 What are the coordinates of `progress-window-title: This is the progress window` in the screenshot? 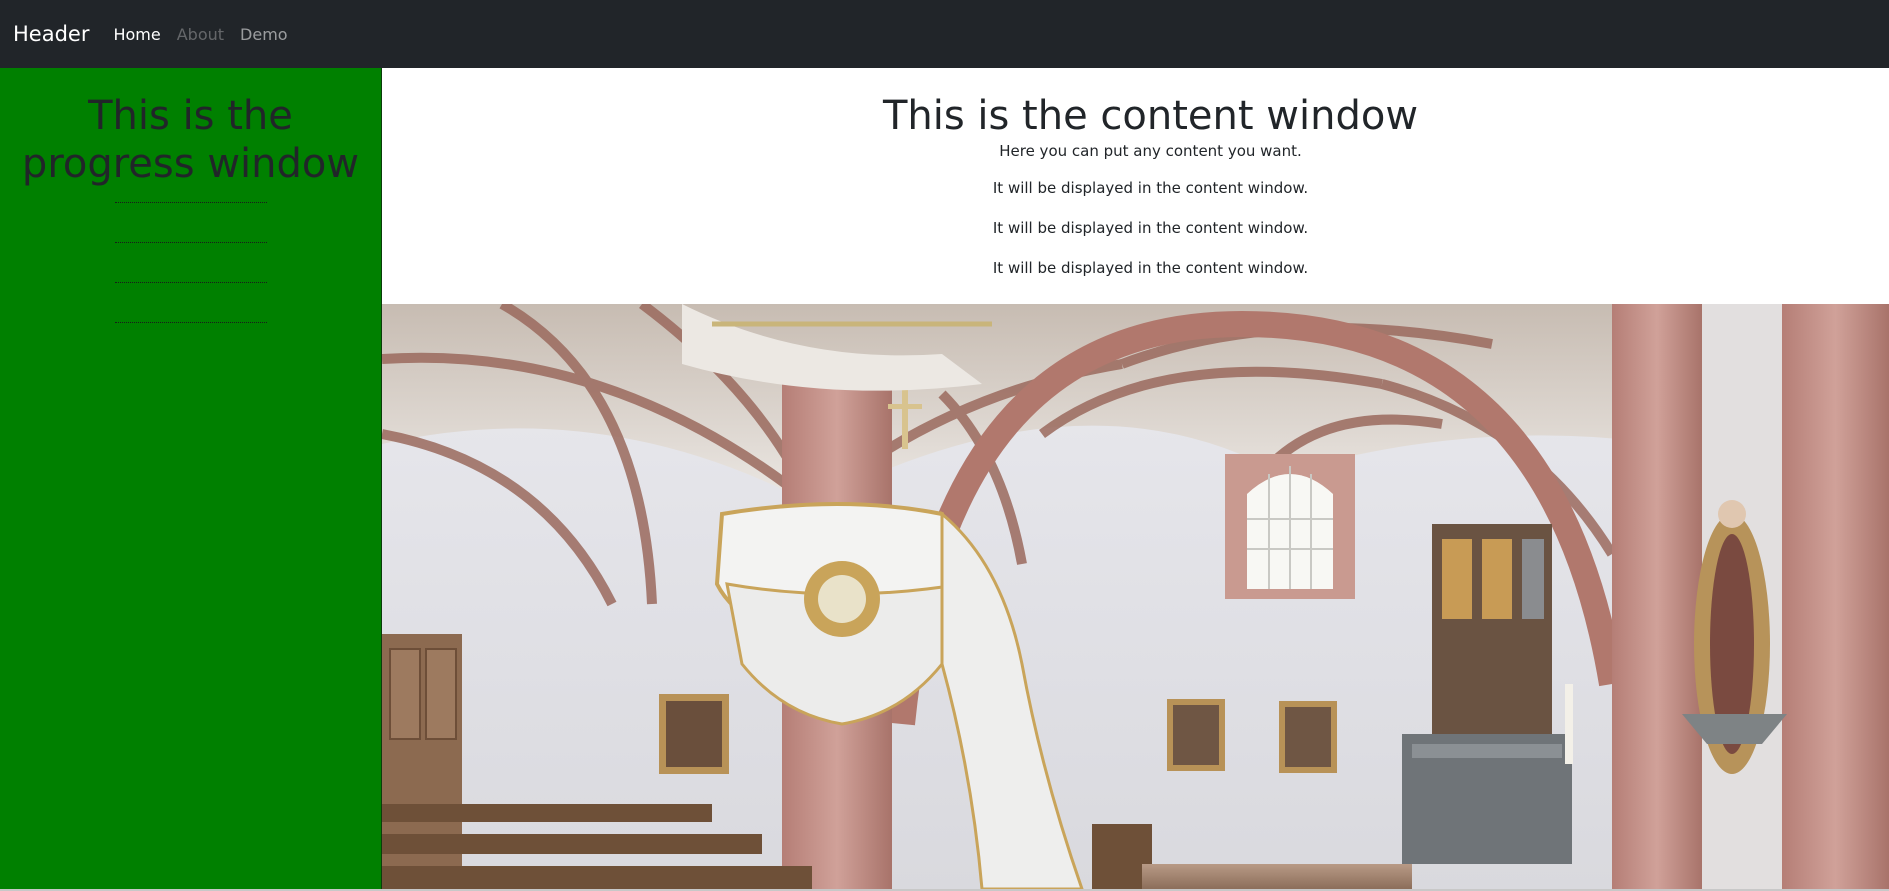 It's located at (190, 140).